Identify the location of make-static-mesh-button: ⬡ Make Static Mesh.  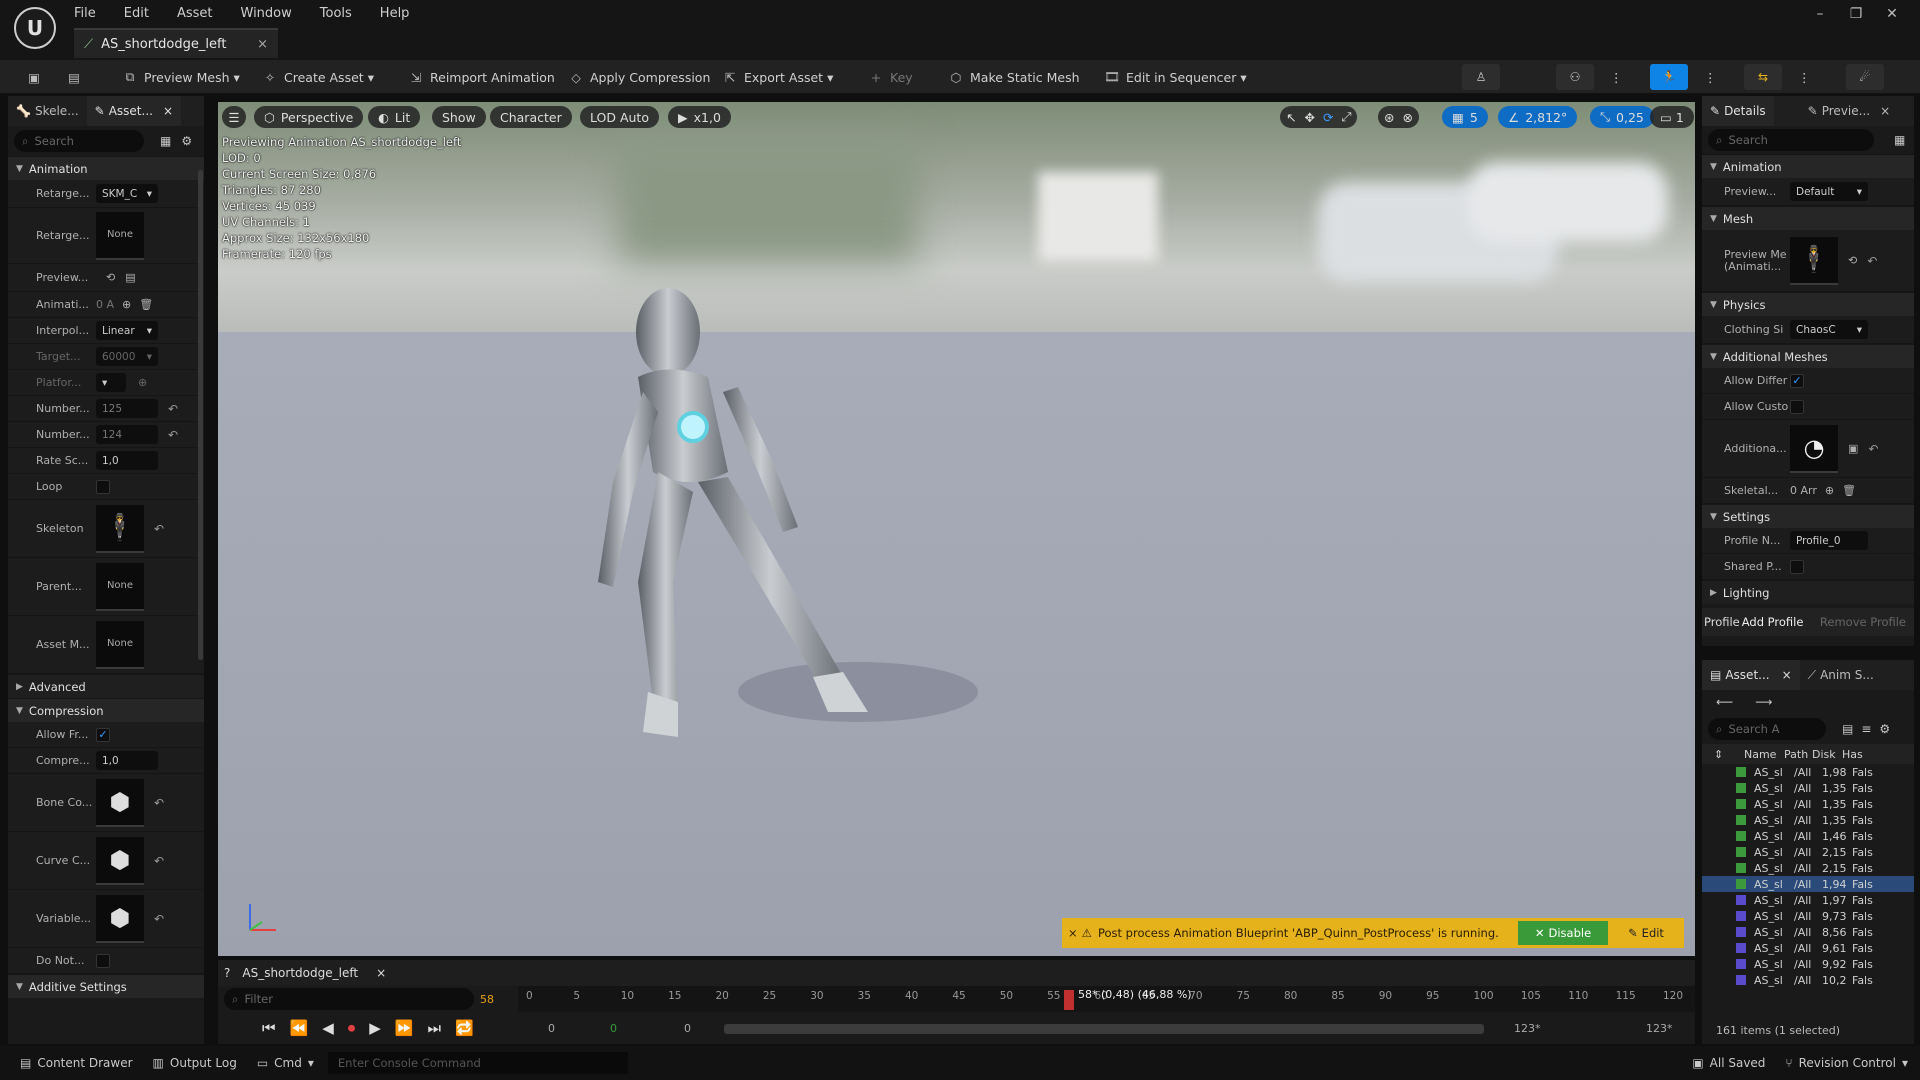
(1014, 77).